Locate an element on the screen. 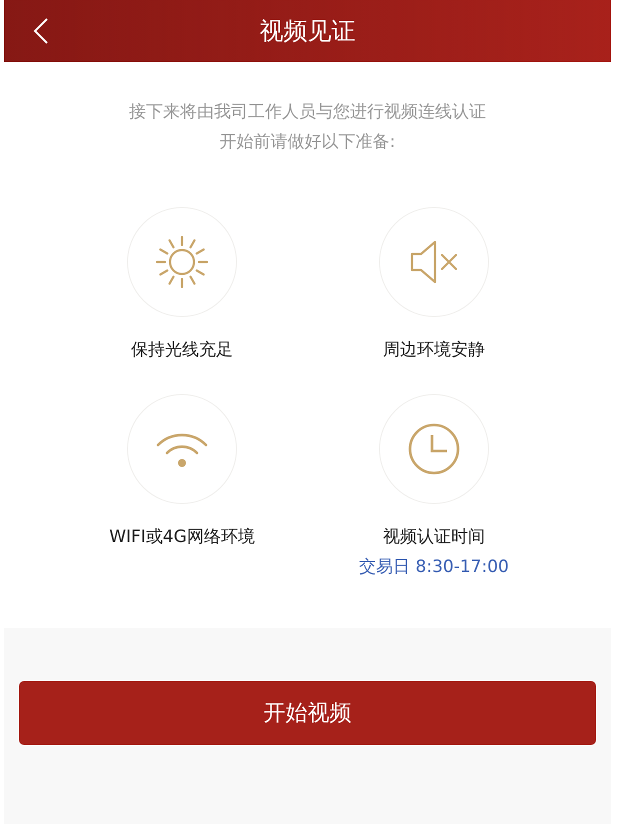 This screenshot has width=618, height=824. mute-icon is located at coordinates (434, 262).